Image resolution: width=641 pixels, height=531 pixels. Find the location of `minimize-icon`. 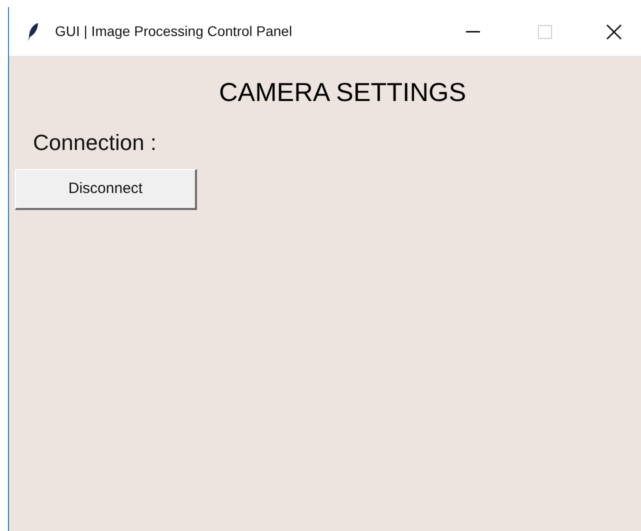

minimize-icon is located at coordinates (473, 31).